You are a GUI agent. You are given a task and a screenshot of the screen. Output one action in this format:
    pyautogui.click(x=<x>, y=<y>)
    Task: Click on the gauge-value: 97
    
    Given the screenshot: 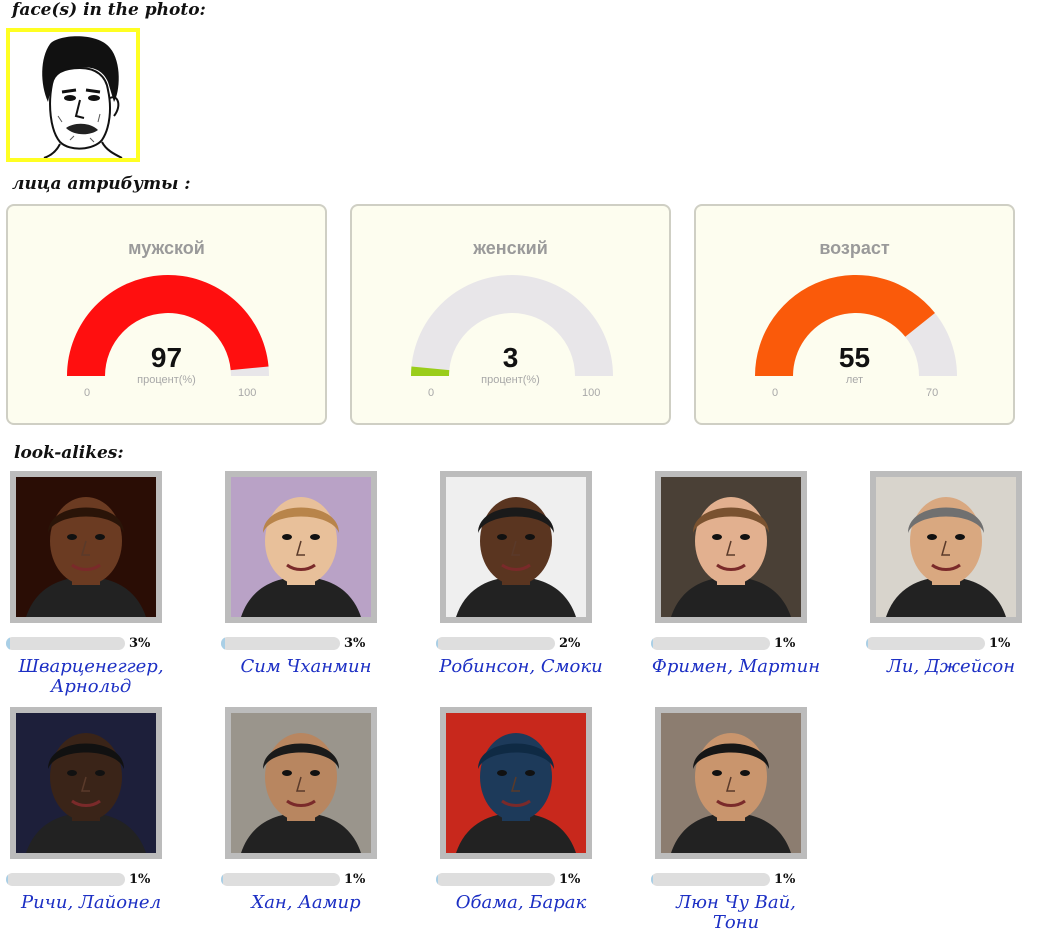 What is the action you would take?
    pyautogui.click(x=166, y=357)
    